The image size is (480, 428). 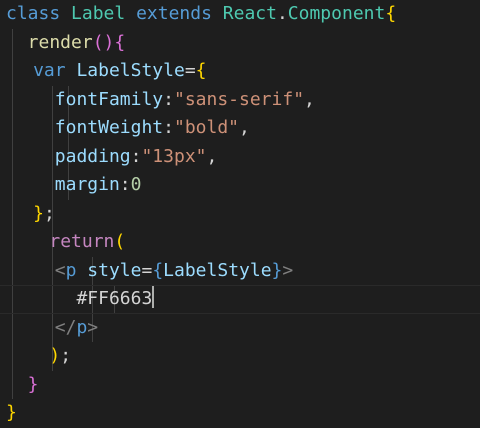 What do you see at coordinates (82, 241) in the screenshot?
I see `code-token: return` at bounding box center [82, 241].